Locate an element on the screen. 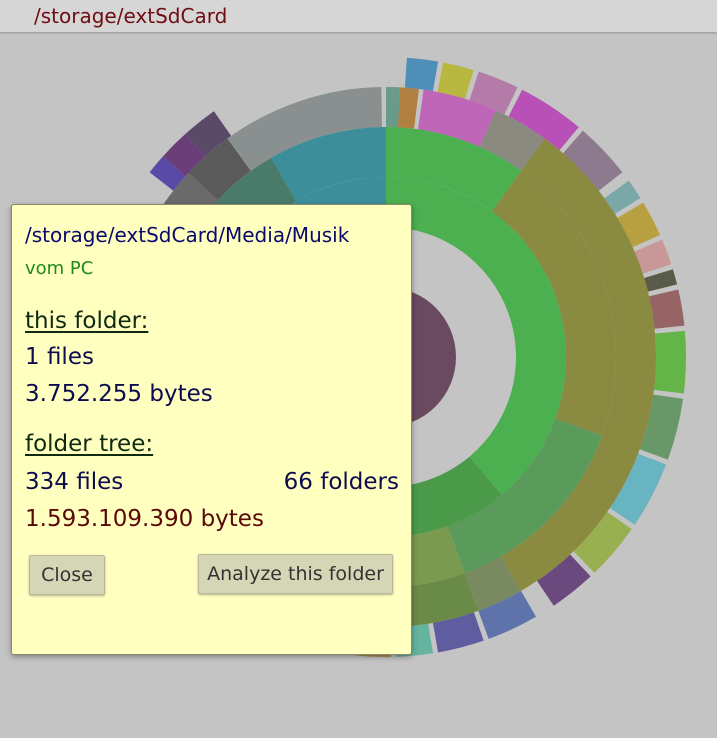 This screenshot has height=738, width=717. dialog-folder-subtitle: vom PC is located at coordinates (59, 268).